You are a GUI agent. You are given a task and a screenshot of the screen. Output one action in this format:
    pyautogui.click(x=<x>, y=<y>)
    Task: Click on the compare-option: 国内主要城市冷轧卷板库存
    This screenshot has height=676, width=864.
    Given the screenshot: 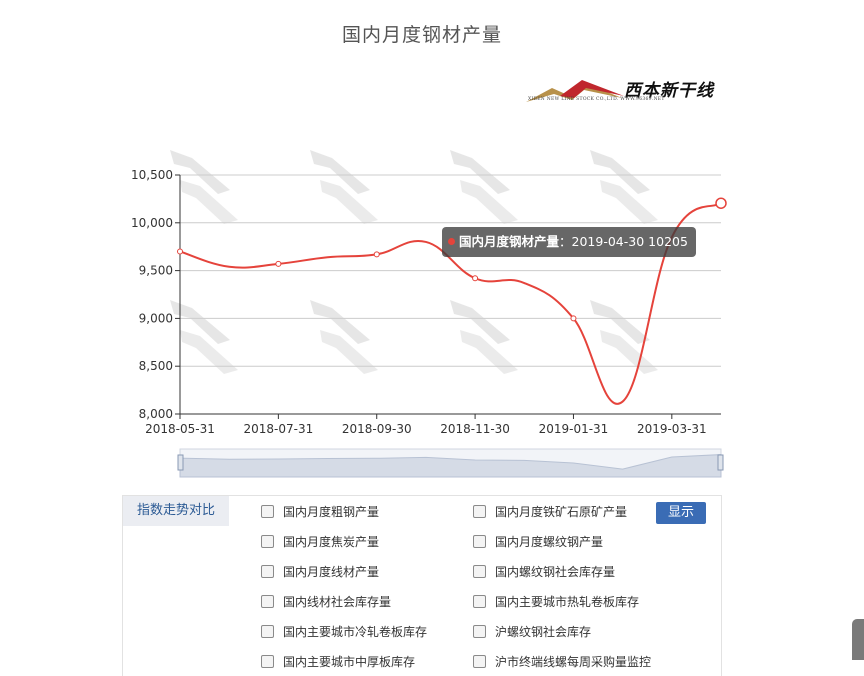 What is the action you would take?
    pyautogui.click(x=344, y=632)
    